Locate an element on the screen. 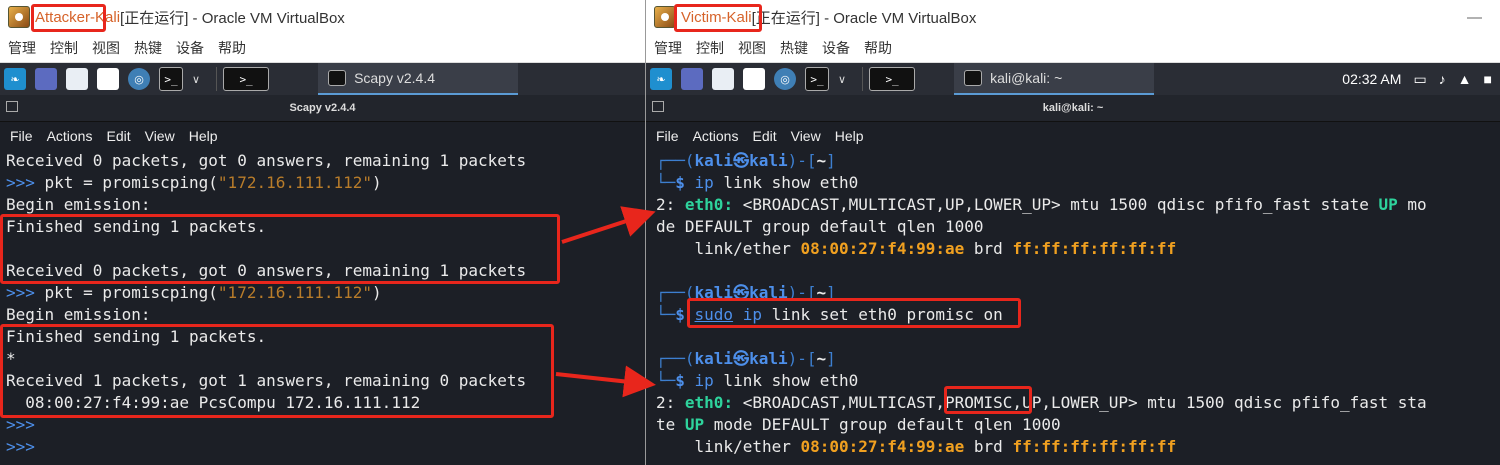  volume-icon: ♪ is located at coordinates (1442, 79).